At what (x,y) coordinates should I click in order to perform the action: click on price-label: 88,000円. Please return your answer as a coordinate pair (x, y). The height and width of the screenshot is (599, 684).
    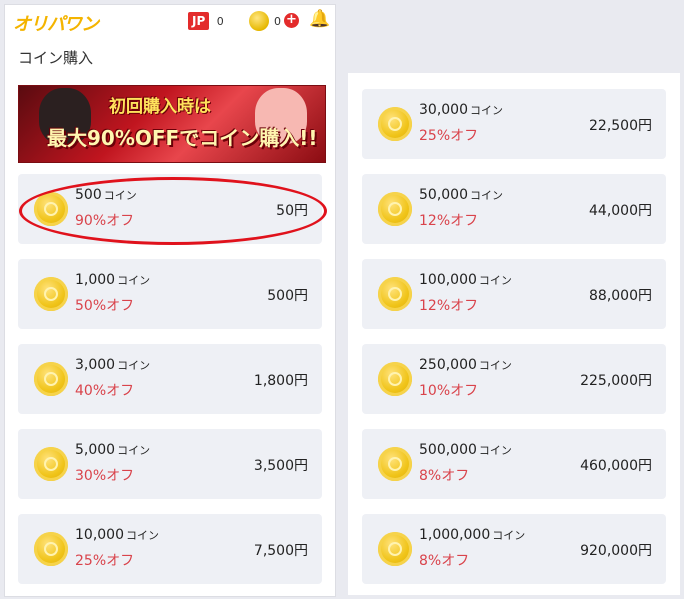
    Looking at the image, I should click on (620, 296).